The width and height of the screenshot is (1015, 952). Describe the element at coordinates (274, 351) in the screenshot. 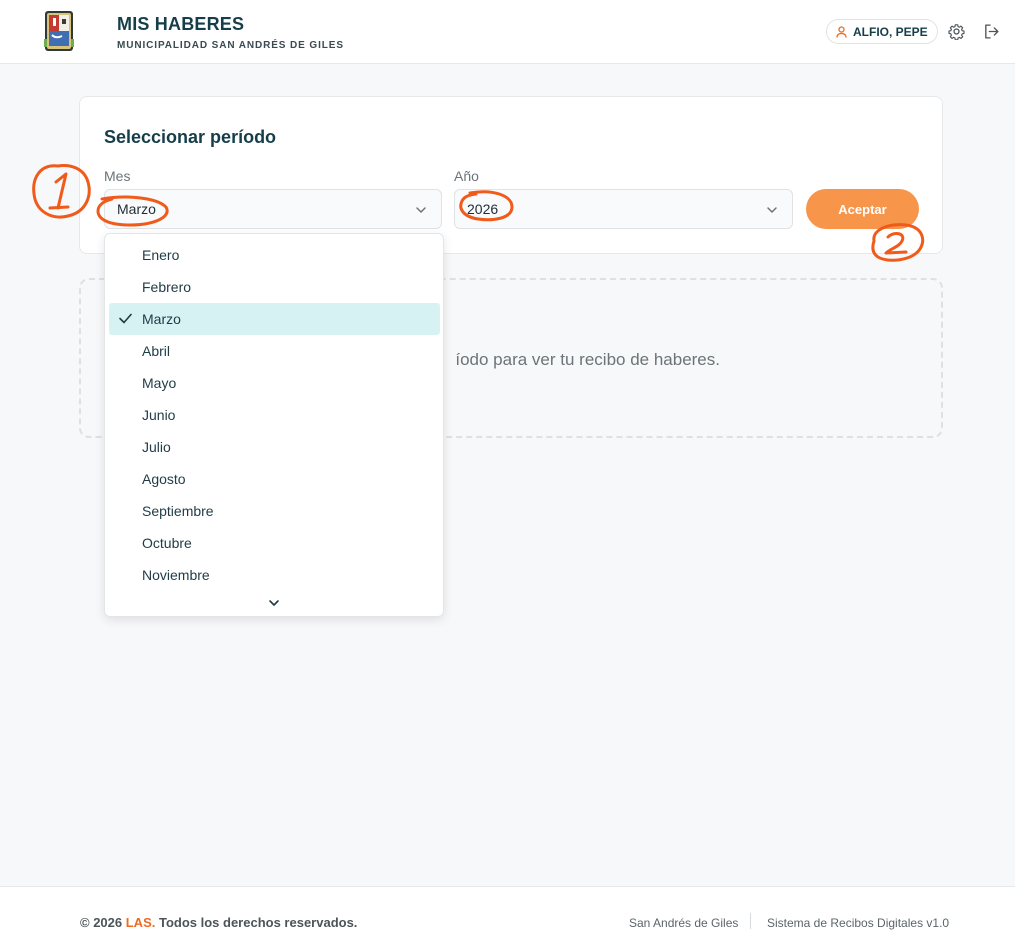

I see `month-option: Abril` at that location.